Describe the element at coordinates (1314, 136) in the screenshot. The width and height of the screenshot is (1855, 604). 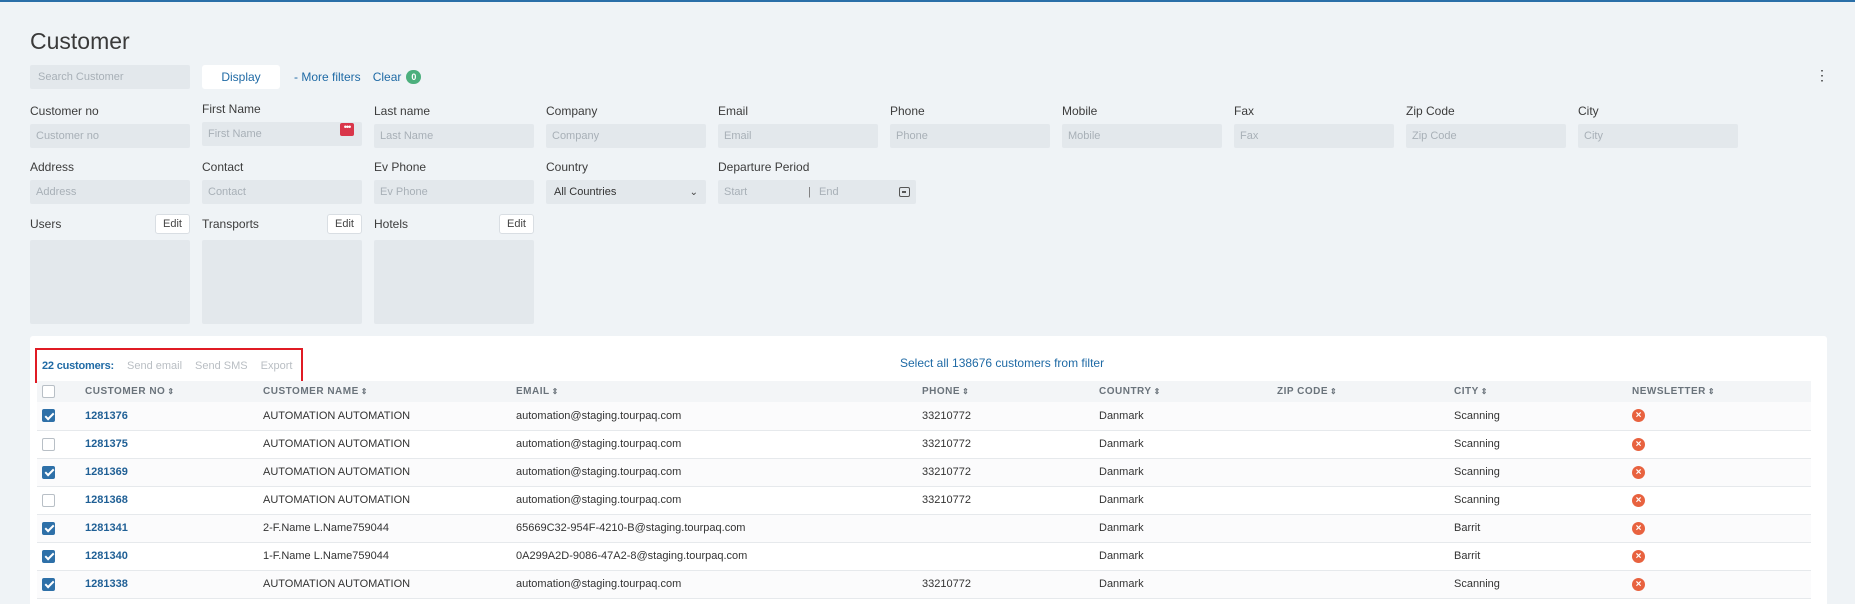
I see `fax-input` at that location.